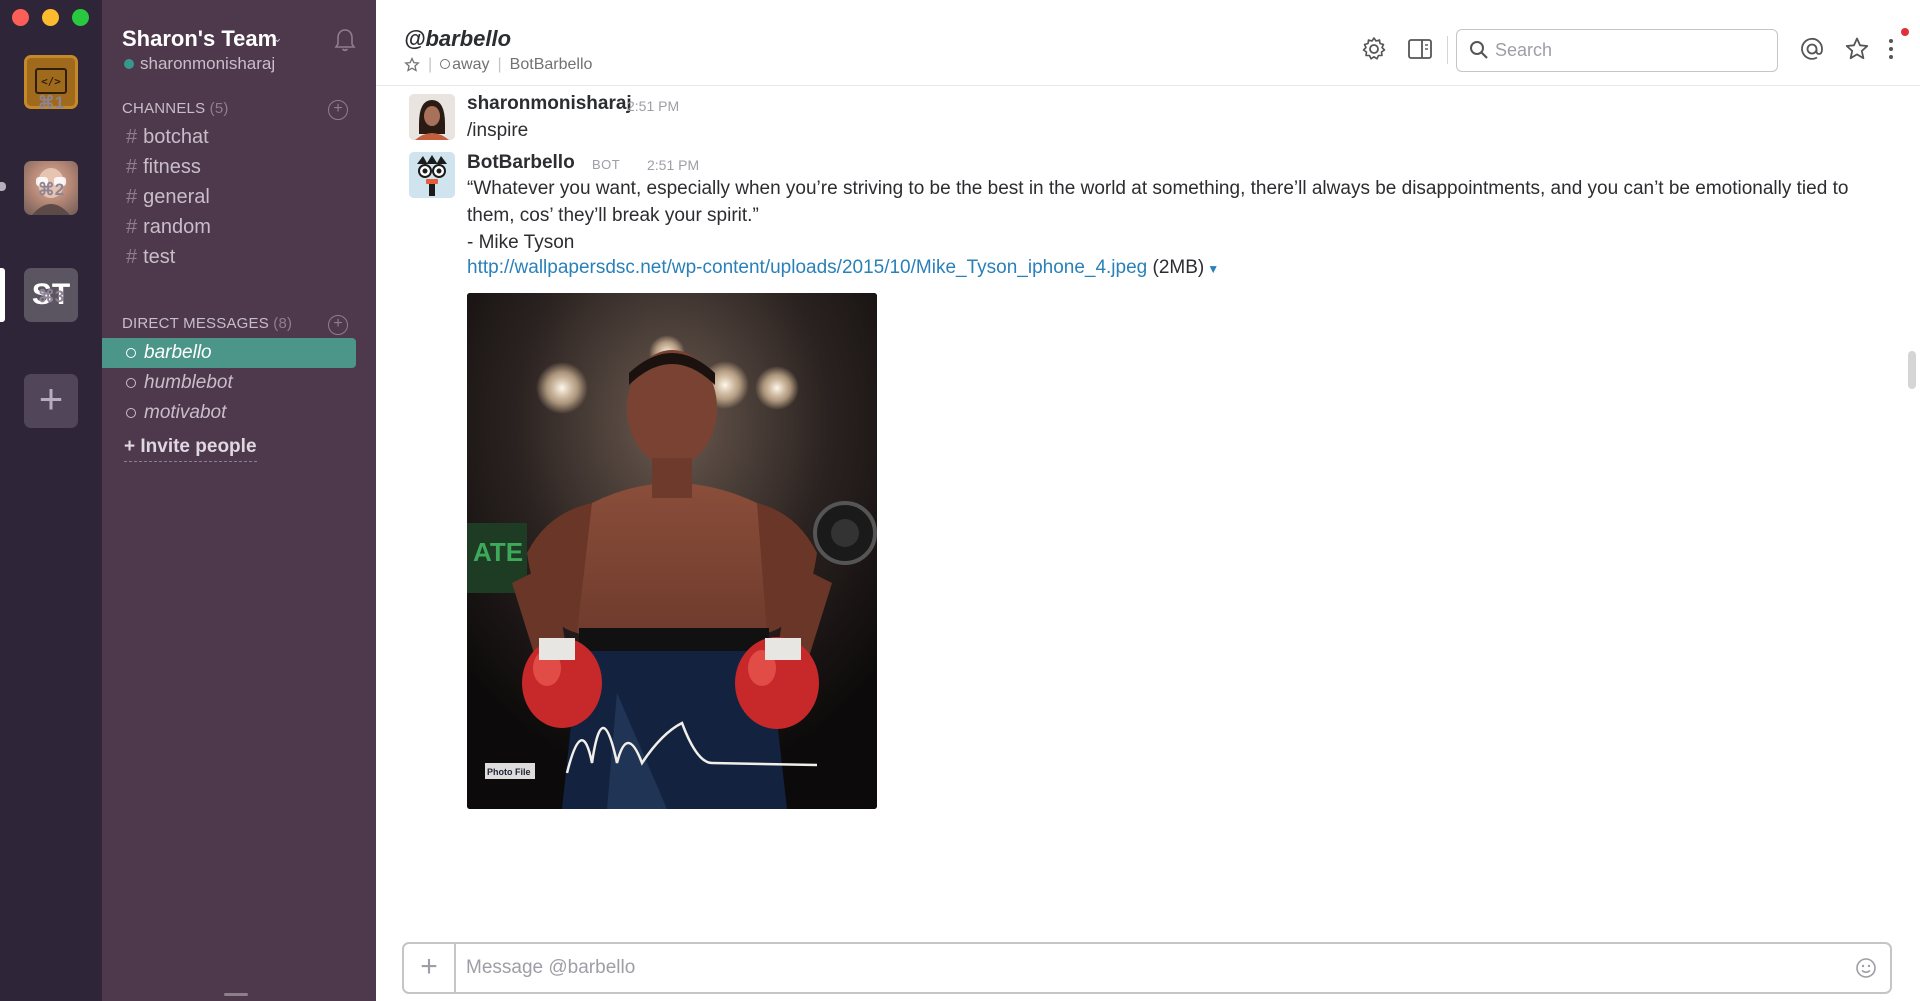 The width and height of the screenshot is (1920, 1001). I want to click on minimize-window-button, so click(50, 17).